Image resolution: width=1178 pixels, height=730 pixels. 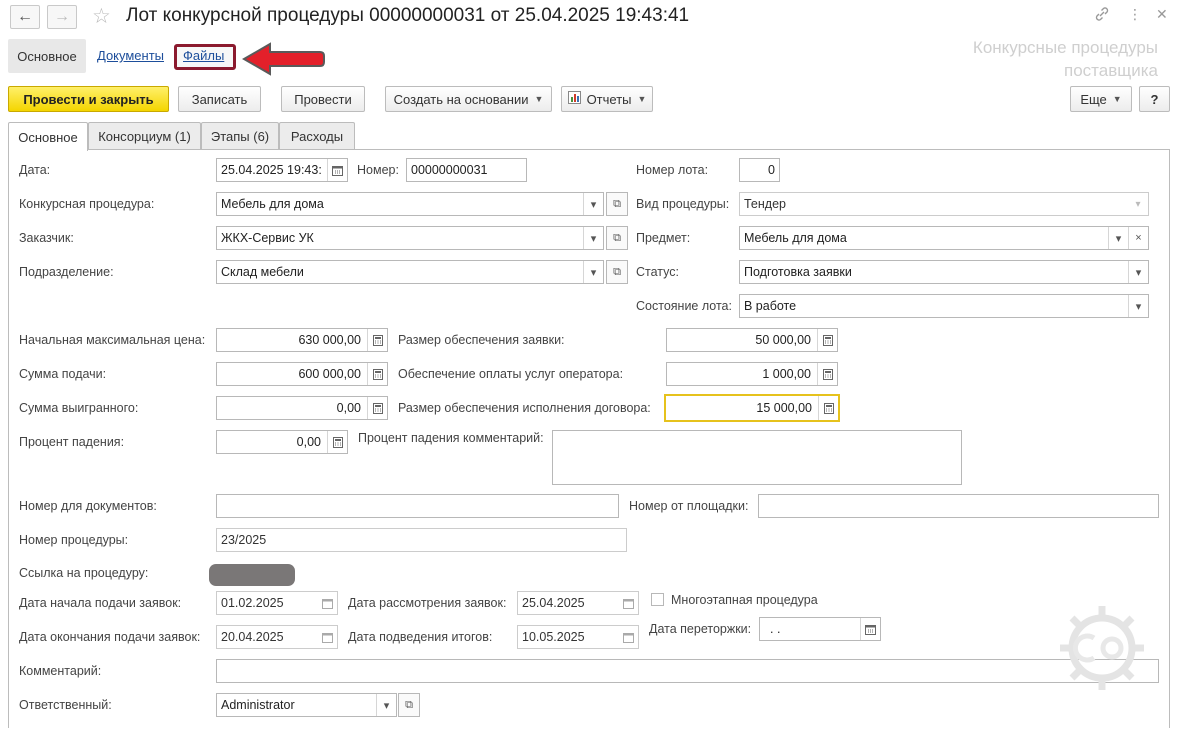 What do you see at coordinates (323, 99) in the screenshot?
I see `post-button: Провести` at bounding box center [323, 99].